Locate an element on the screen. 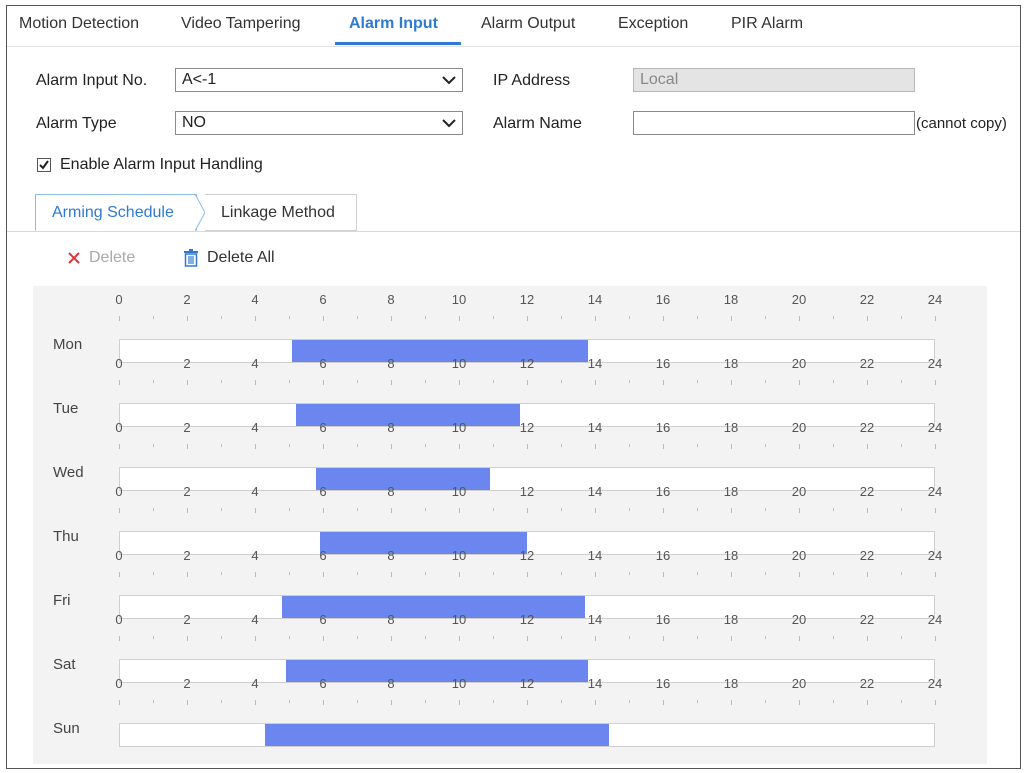 The height and width of the screenshot is (773, 1026). delete-all-button: Delete All is located at coordinates (229, 258).